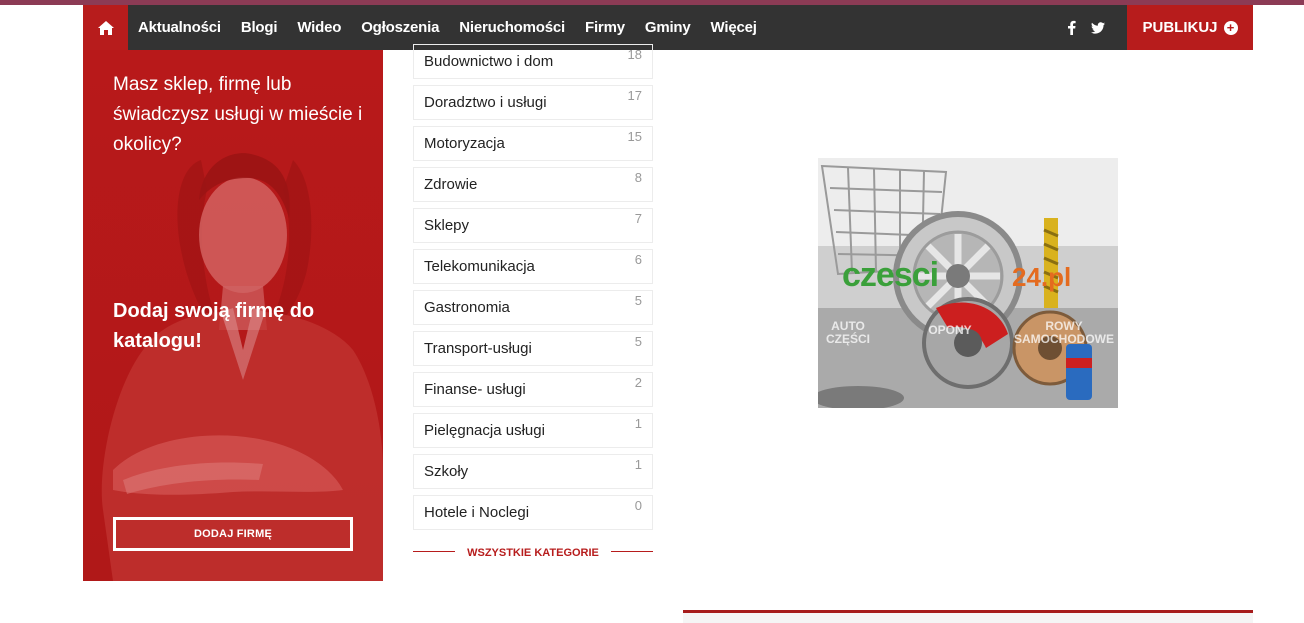  I want to click on category-count: 0, so click(638, 505).